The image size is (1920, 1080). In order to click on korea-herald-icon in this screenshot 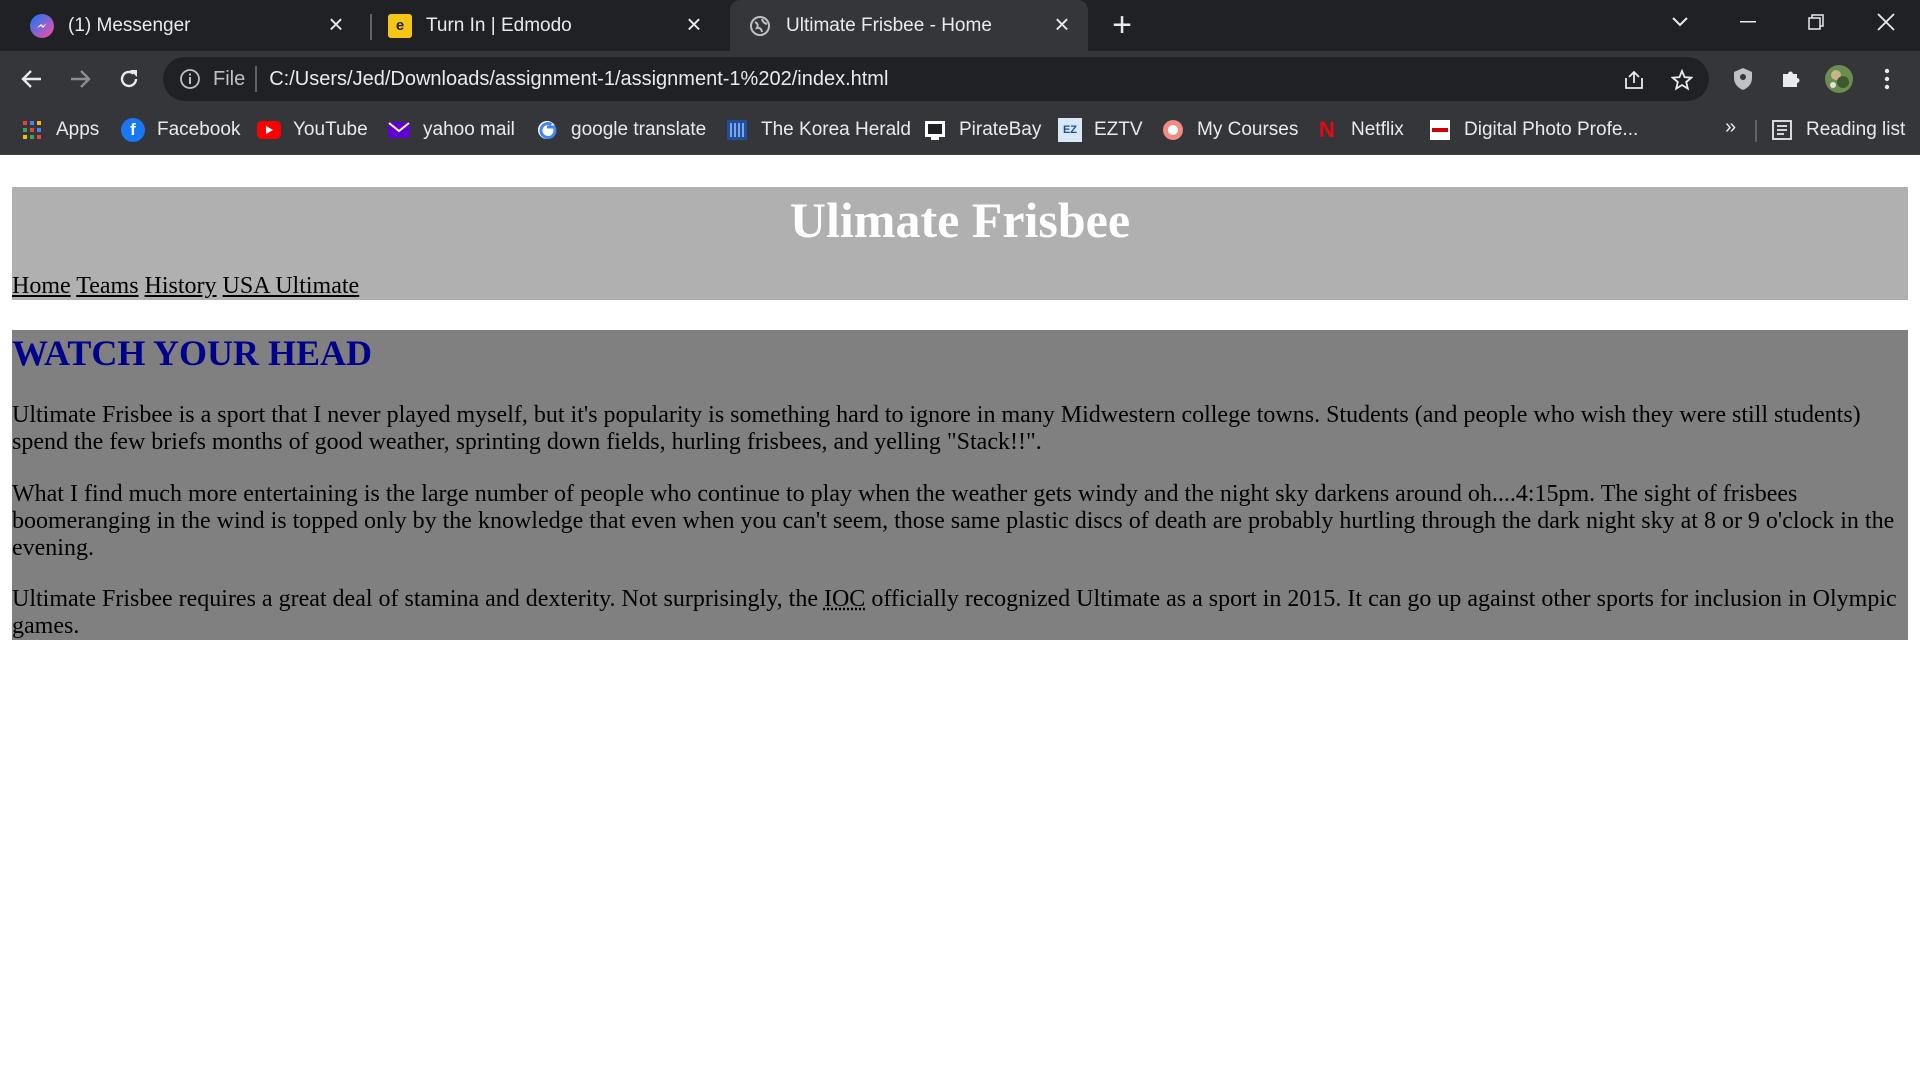, I will do `click(737, 130)`.